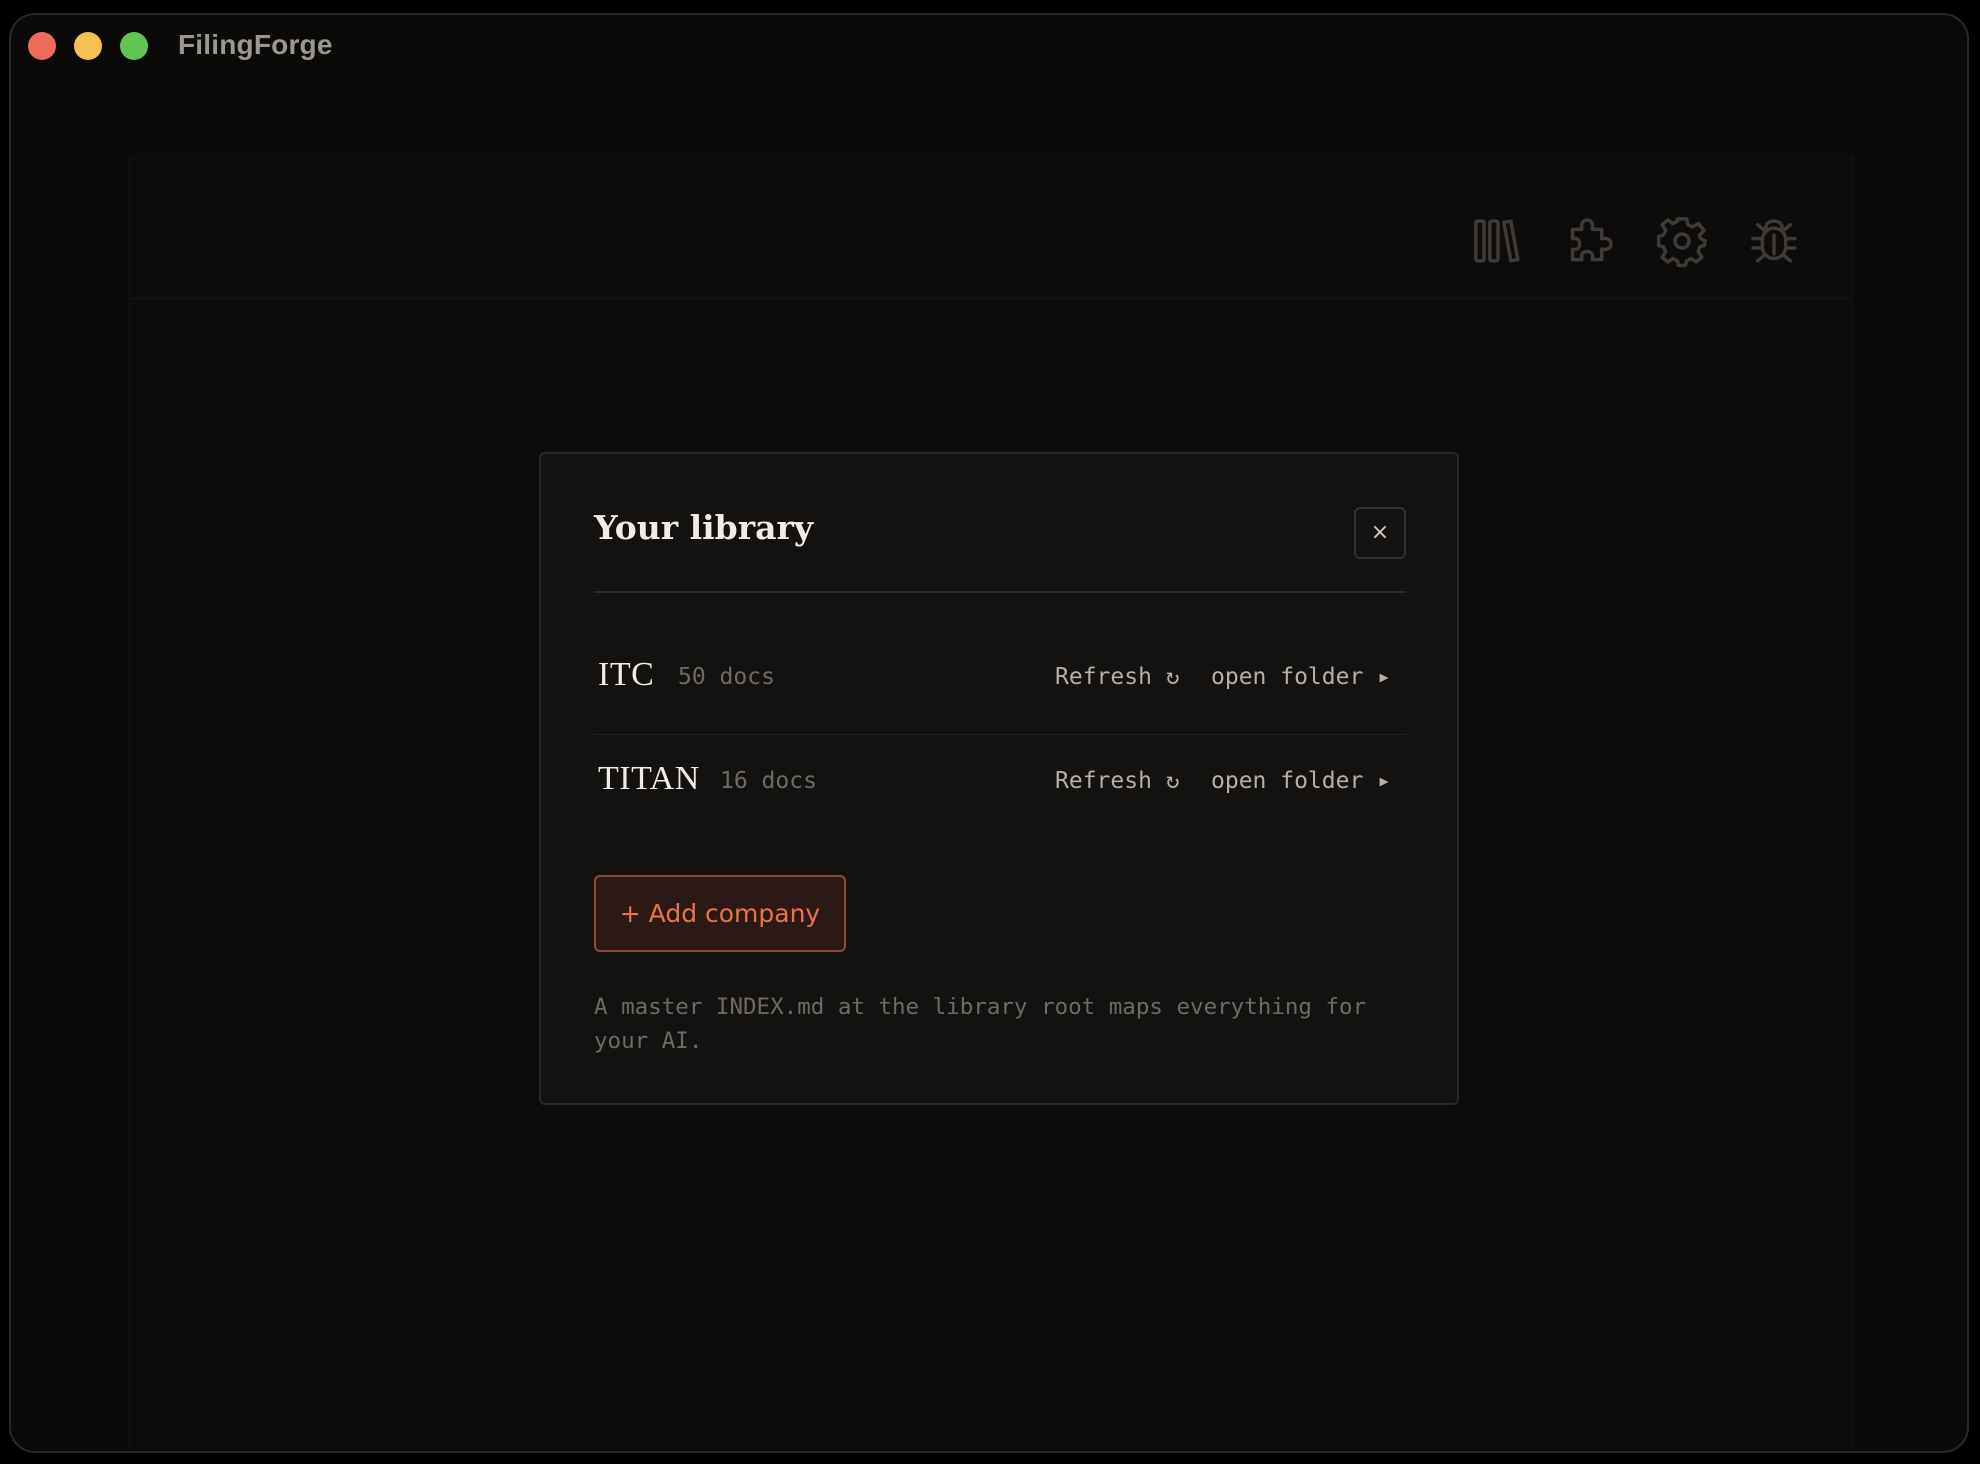  What do you see at coordinates (704, 527) in the screenshot?
I see `modal-title: Your library` at bounding box center [704, 527].